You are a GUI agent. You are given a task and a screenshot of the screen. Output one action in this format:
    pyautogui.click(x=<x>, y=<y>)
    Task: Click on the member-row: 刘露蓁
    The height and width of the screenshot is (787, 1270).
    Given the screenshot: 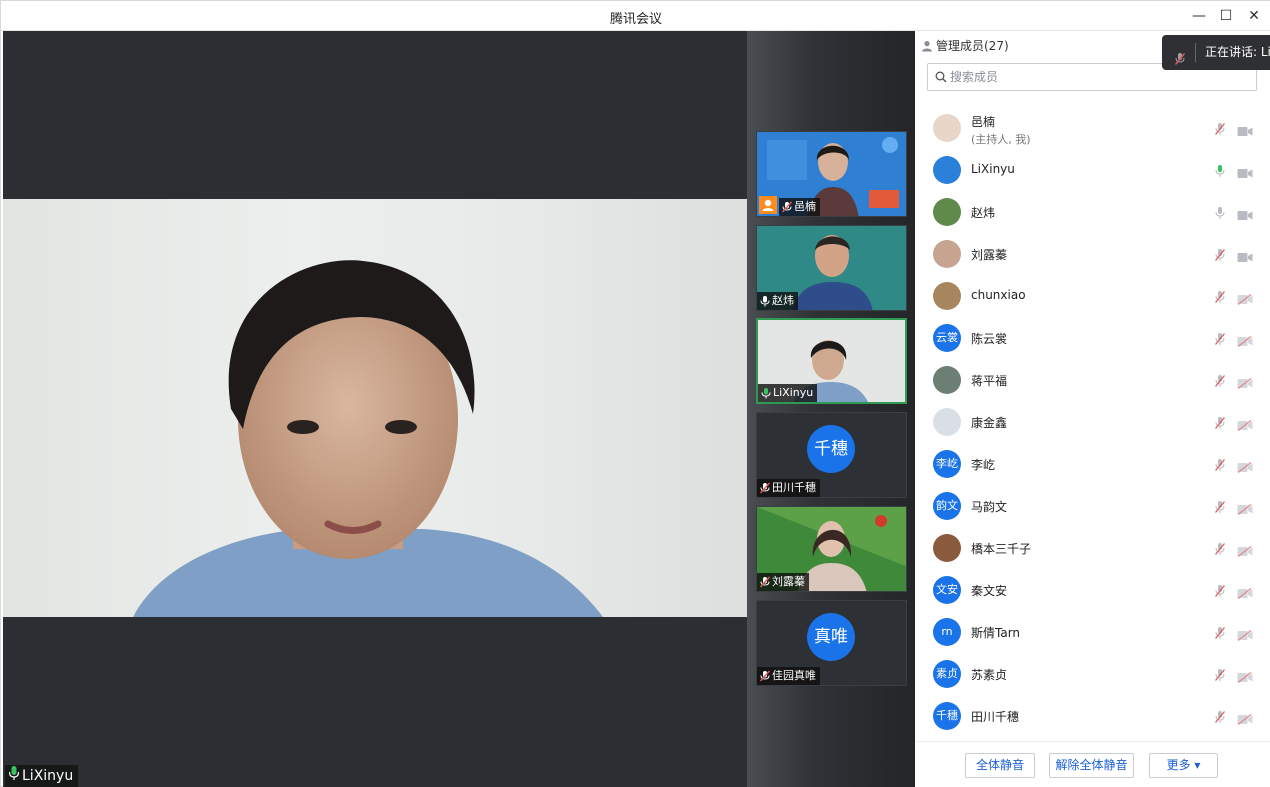 What is the action you would take?
    pyautogui.click(x=1092, y=254)
    